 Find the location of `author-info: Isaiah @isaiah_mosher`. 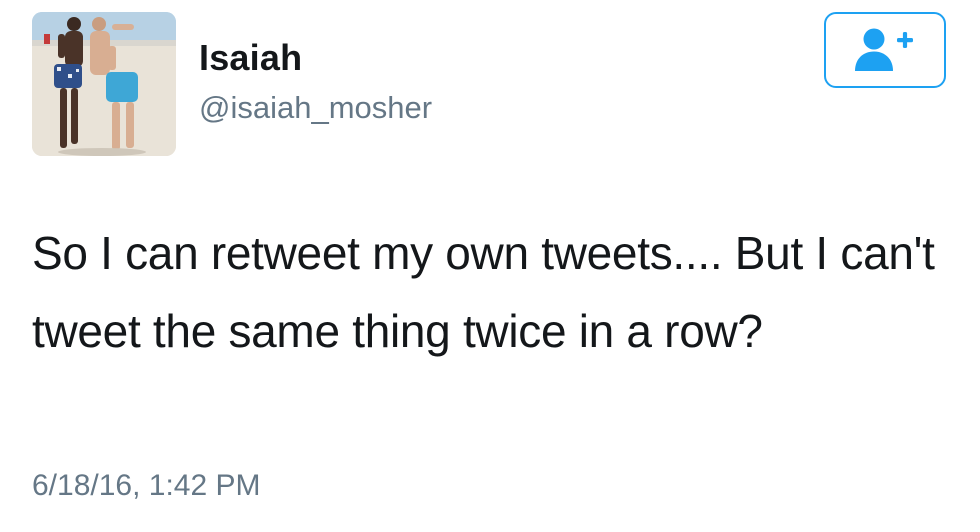

author-info: Isaiah @isaiah_mosher is located at coordinates (315, 82).